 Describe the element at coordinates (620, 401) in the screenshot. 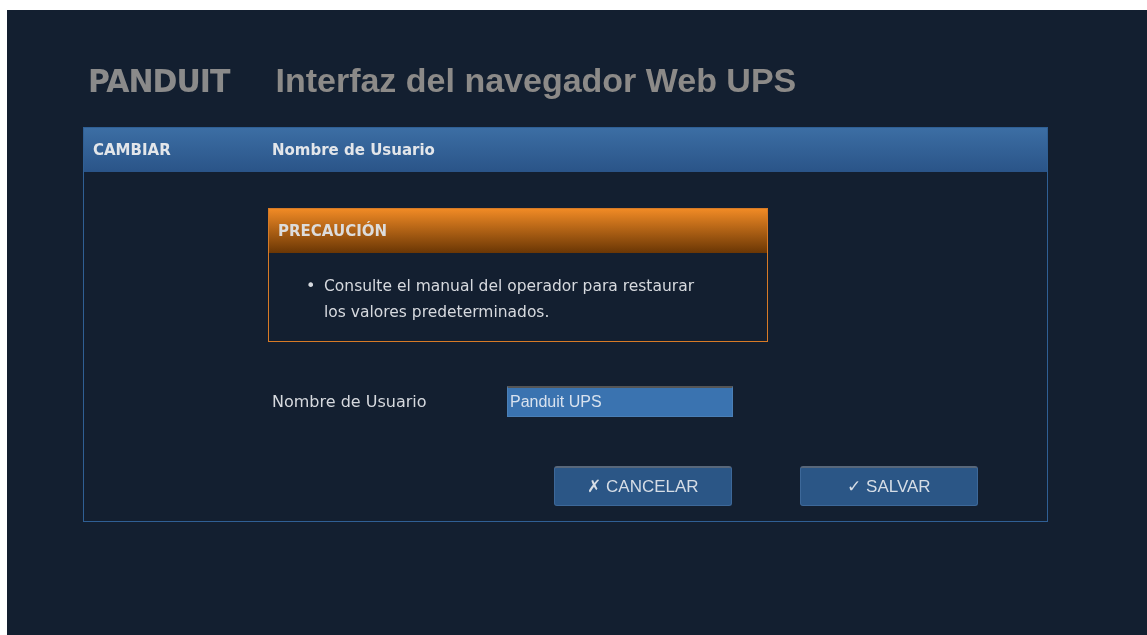

I see `username-field: Panduit UPS` at that location.